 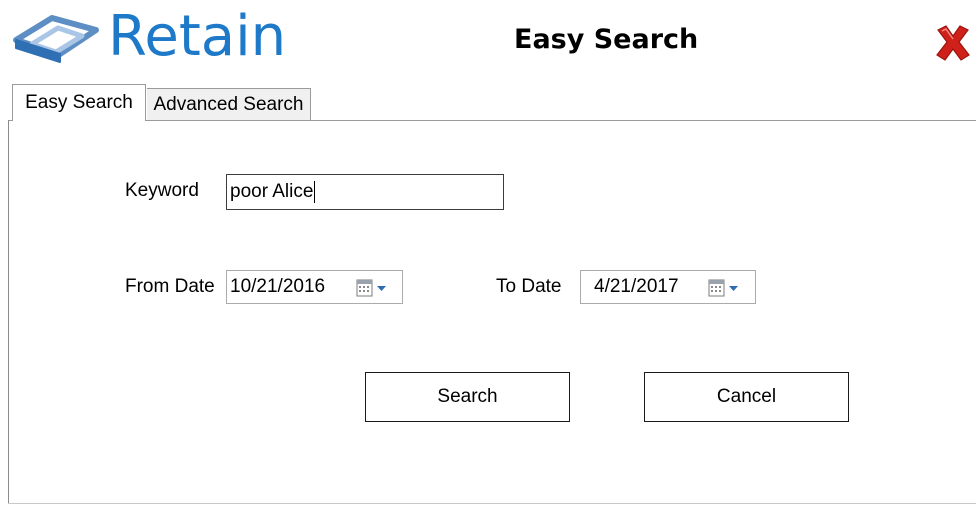 I want to click on close-button, so click(x=953, y=43).